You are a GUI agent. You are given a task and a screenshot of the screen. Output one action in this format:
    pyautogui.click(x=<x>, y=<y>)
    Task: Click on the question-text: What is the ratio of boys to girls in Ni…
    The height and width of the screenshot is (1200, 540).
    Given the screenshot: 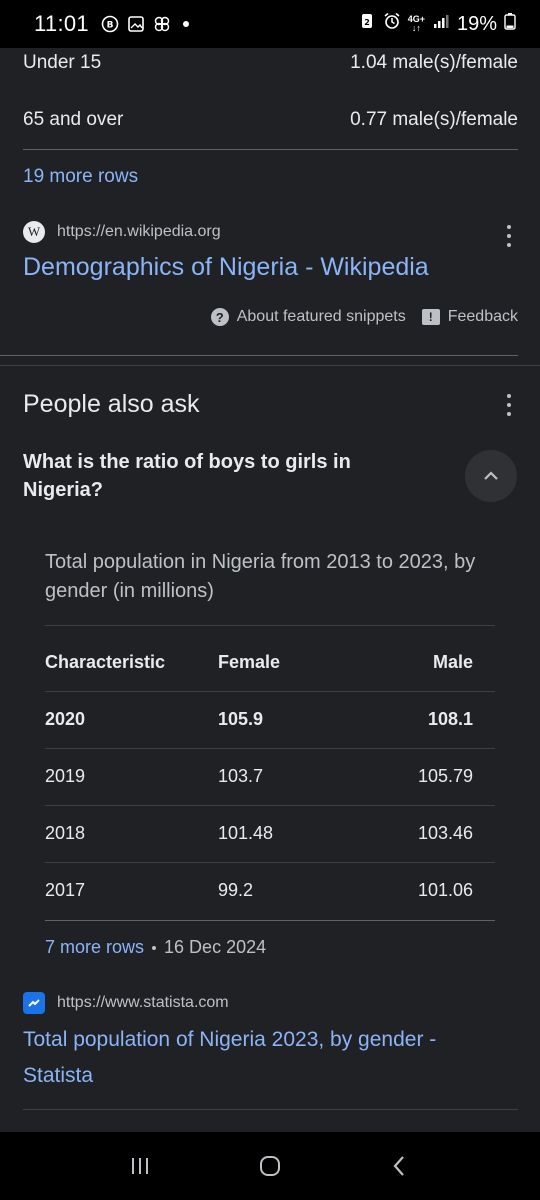 What is the action you would take?
    pyautogui.click(x=213, y=476)
    